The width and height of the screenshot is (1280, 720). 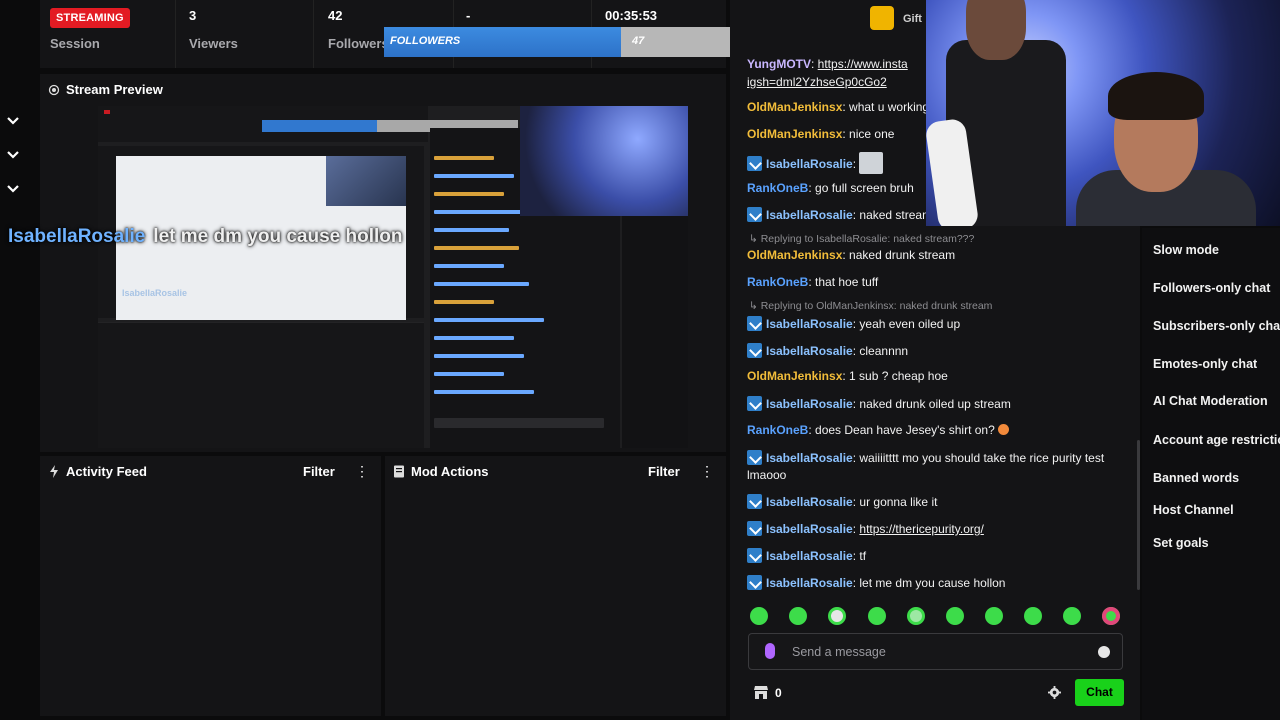 What do you see at coordinates (817, 82) in the screenshot?
I see `chat-link-continued: igsh=dml2YzhseGp0cGo2` at bounding box center [817, 82].